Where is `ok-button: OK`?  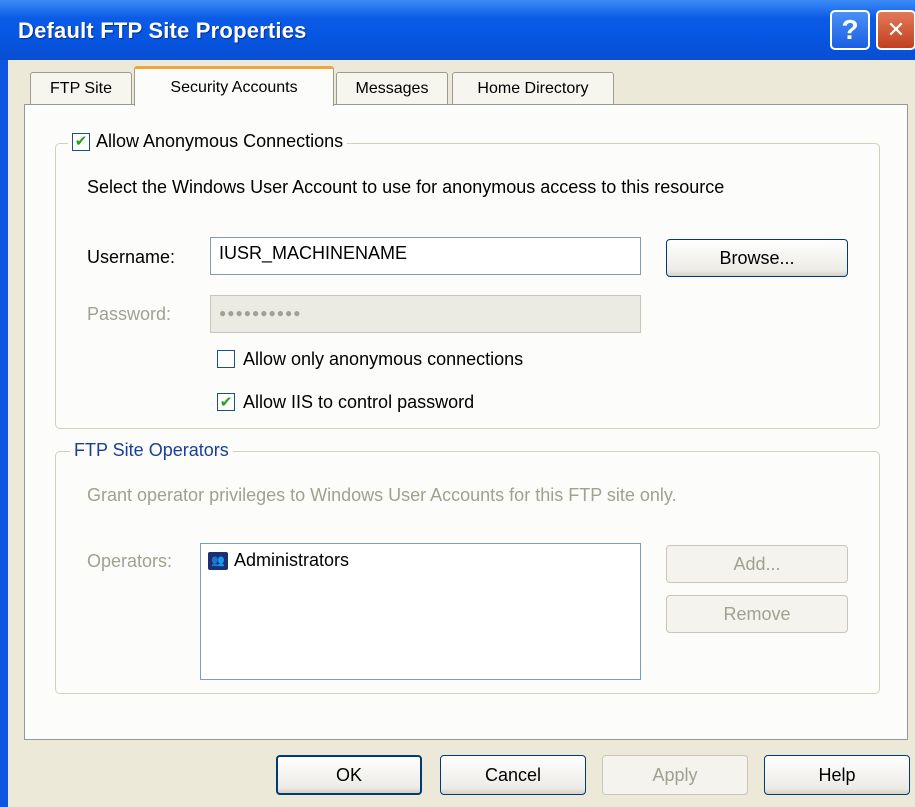
ok-button: OK is located at coordinates (349, 775).